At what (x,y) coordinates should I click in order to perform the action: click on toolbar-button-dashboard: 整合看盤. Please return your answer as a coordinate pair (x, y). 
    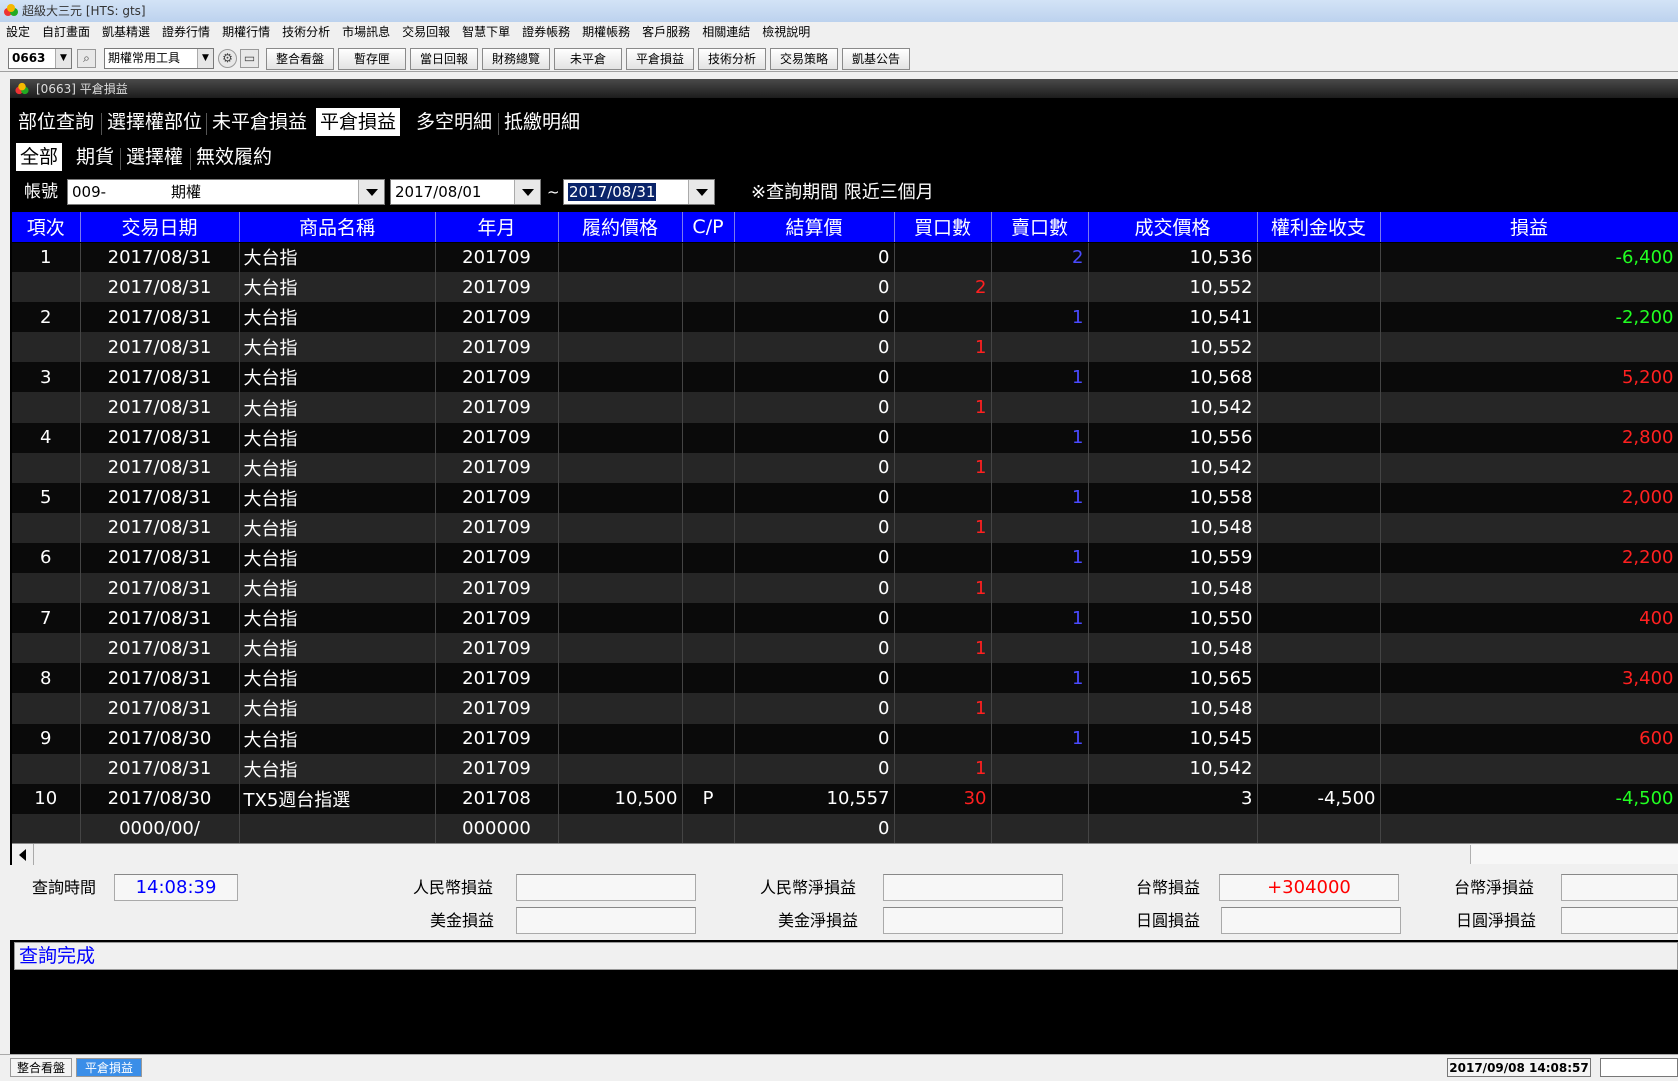
    Looking at the image, I should click on (300, 59).